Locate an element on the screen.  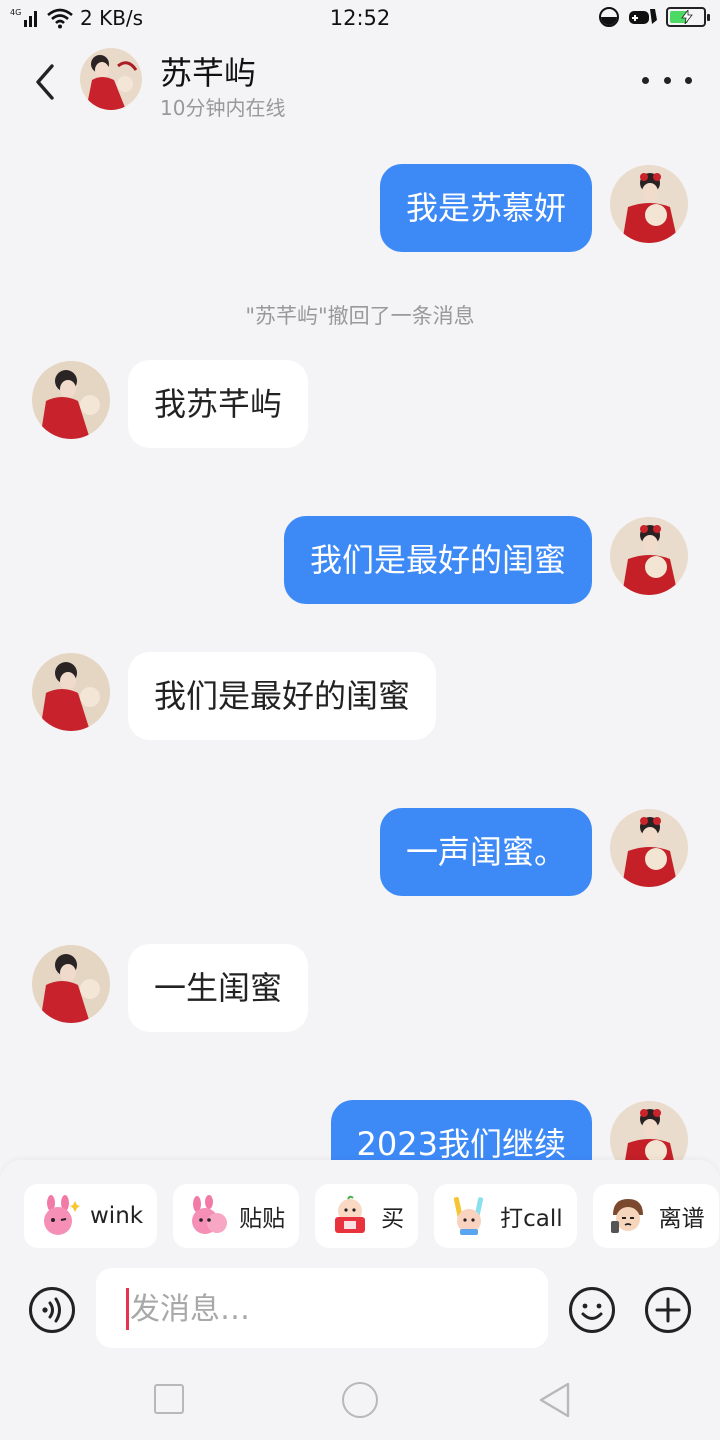
game-mode-icon is located at coordinates (643, 16).